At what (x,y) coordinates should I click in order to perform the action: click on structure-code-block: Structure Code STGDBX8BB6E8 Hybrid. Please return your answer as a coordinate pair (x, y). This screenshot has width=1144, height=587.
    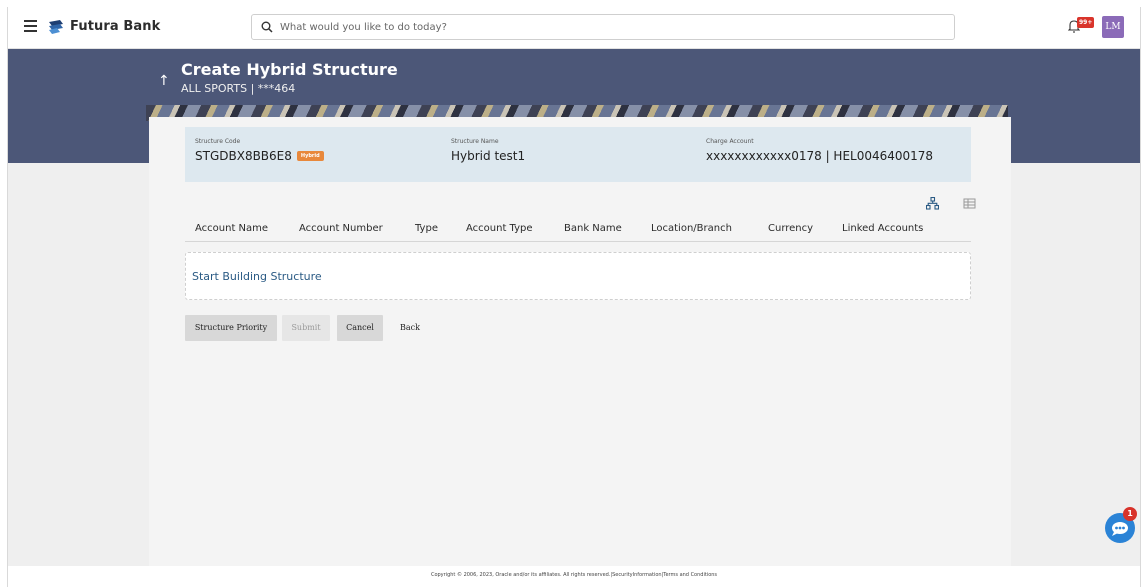
    Looking at the image, I should click on (259, 150).